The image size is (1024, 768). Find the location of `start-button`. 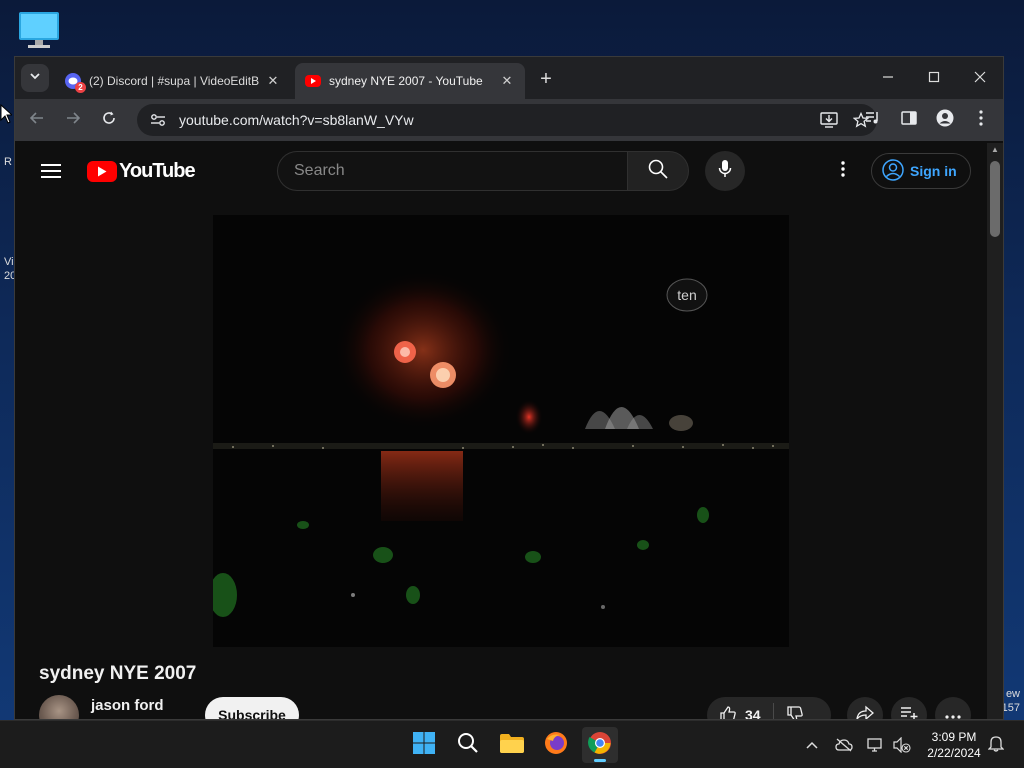

start-button is located at coordinates (424, 745).